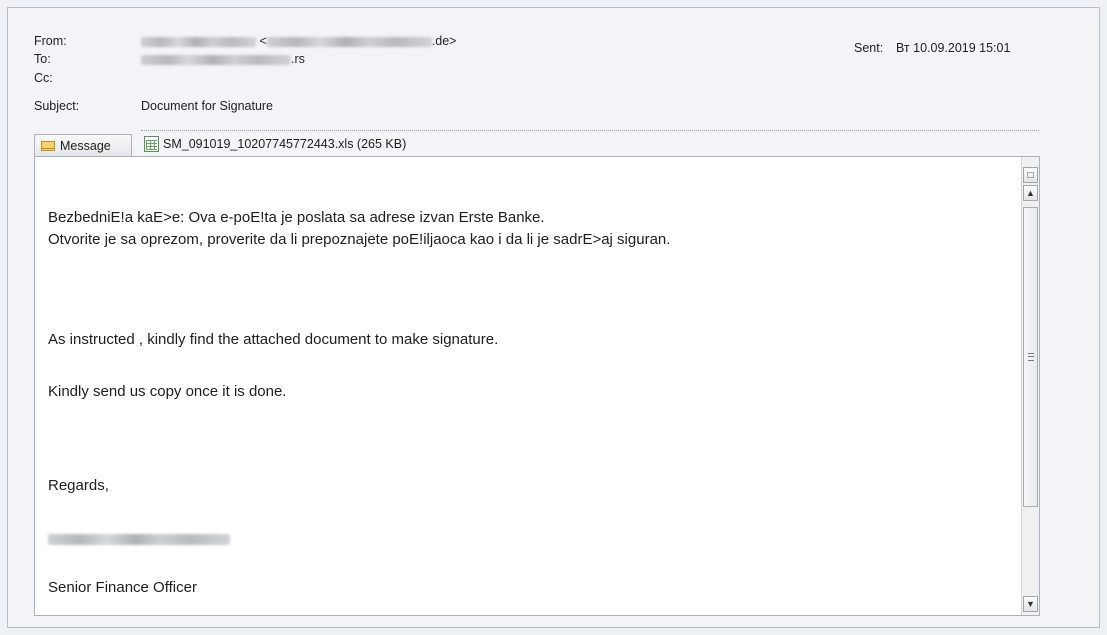 Image resolution: width=1107 pixels, height=635 pixels. Describe the element at coordinates (444, 41) in the screenshot. I see `from-domain-suffix: .de>` at that location.